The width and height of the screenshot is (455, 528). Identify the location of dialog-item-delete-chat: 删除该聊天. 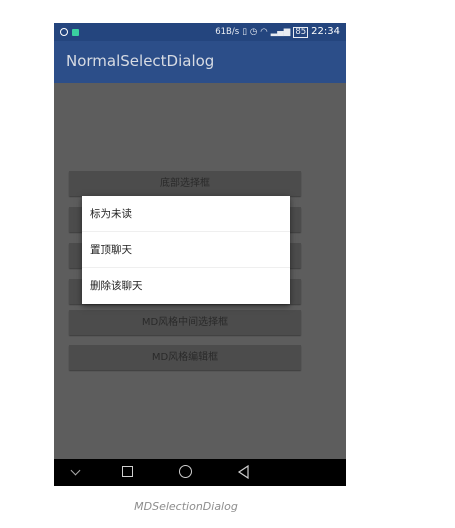
(186, 286).